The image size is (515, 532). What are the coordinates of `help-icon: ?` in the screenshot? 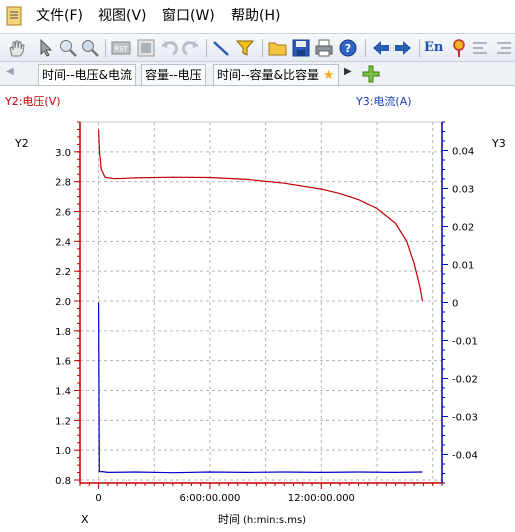 It's located at (348, 48).